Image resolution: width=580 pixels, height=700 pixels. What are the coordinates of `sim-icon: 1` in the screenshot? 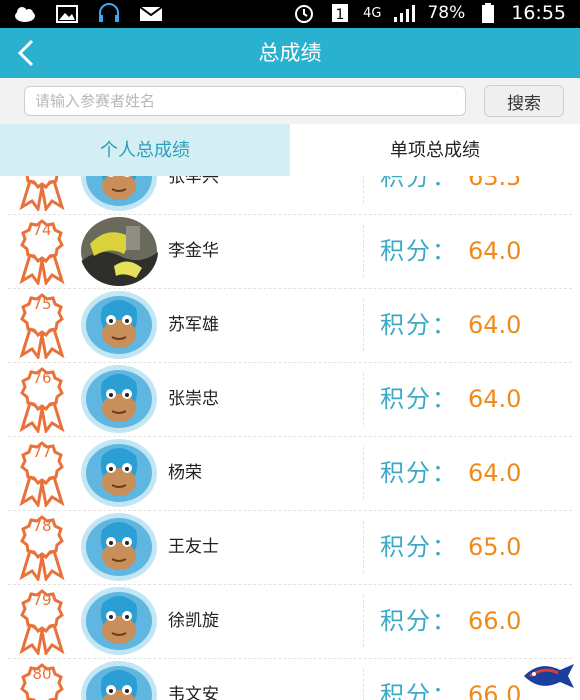 It's located at (340, 13).